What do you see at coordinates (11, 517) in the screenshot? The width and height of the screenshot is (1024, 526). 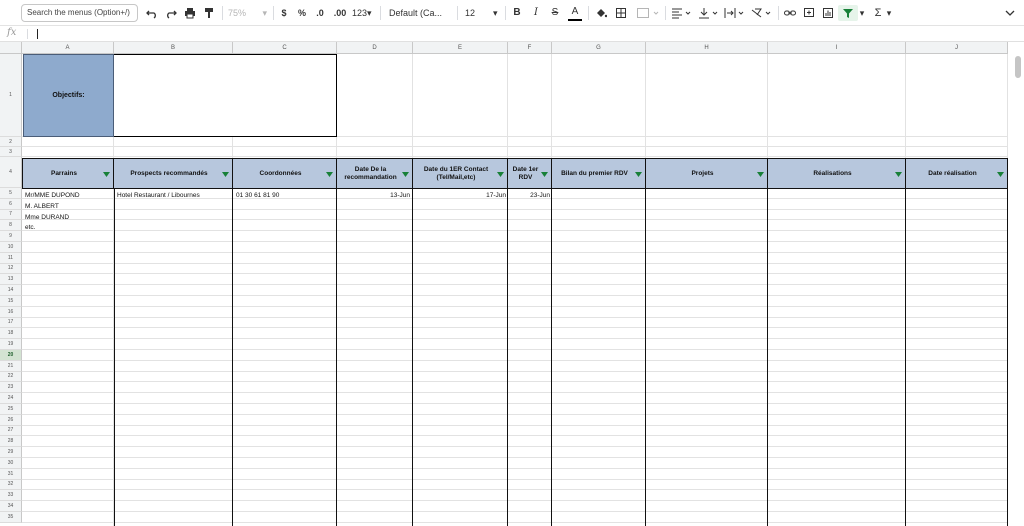 I see `row-header-35: 35` at bounding box center [11, 517].